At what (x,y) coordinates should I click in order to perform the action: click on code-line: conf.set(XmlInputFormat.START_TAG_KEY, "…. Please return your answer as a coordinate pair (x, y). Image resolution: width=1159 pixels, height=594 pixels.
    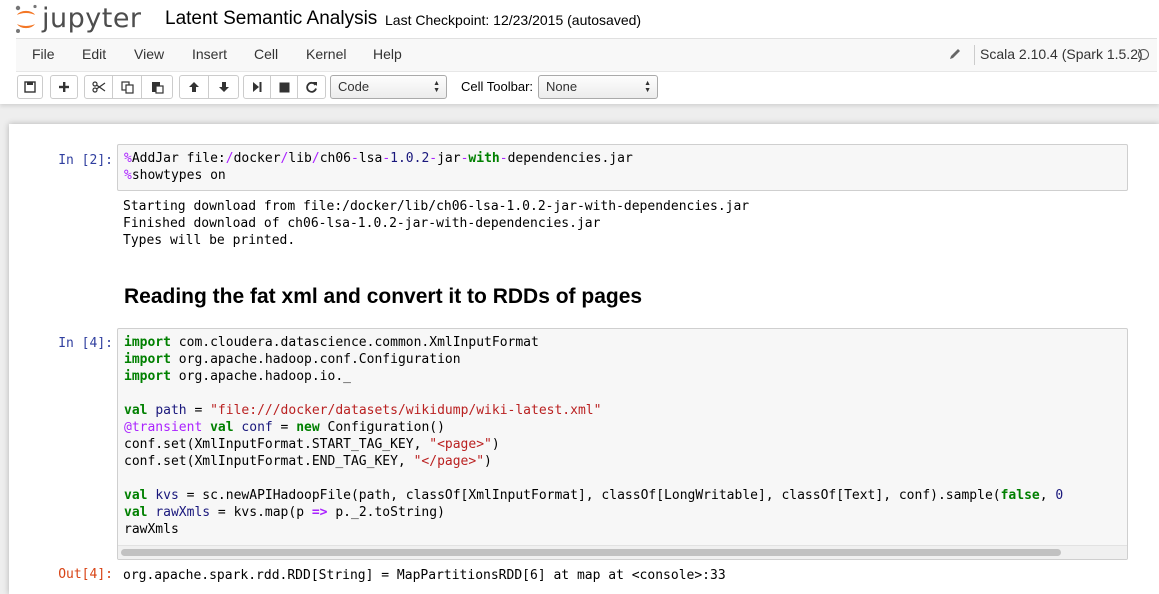
    Looking at the image, I should click on (312, 444).